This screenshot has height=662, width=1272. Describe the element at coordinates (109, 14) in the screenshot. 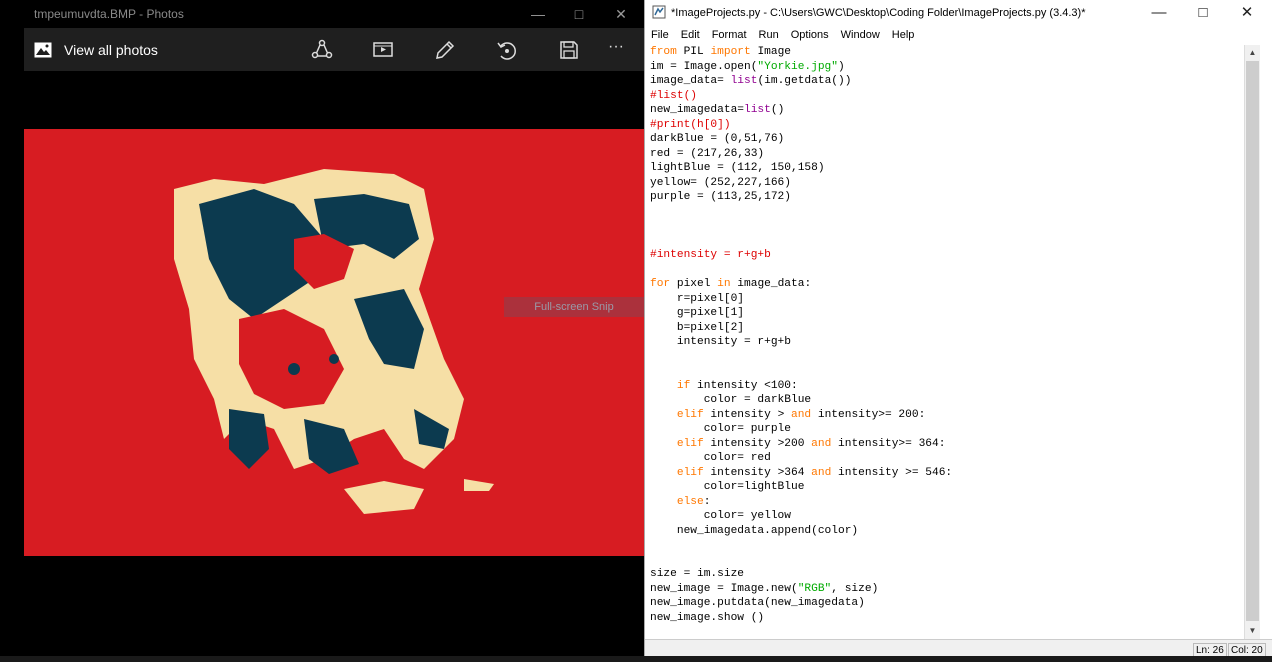

I see `photos-window-title: tmpeumuvdta.BMP - Photos` at that location.